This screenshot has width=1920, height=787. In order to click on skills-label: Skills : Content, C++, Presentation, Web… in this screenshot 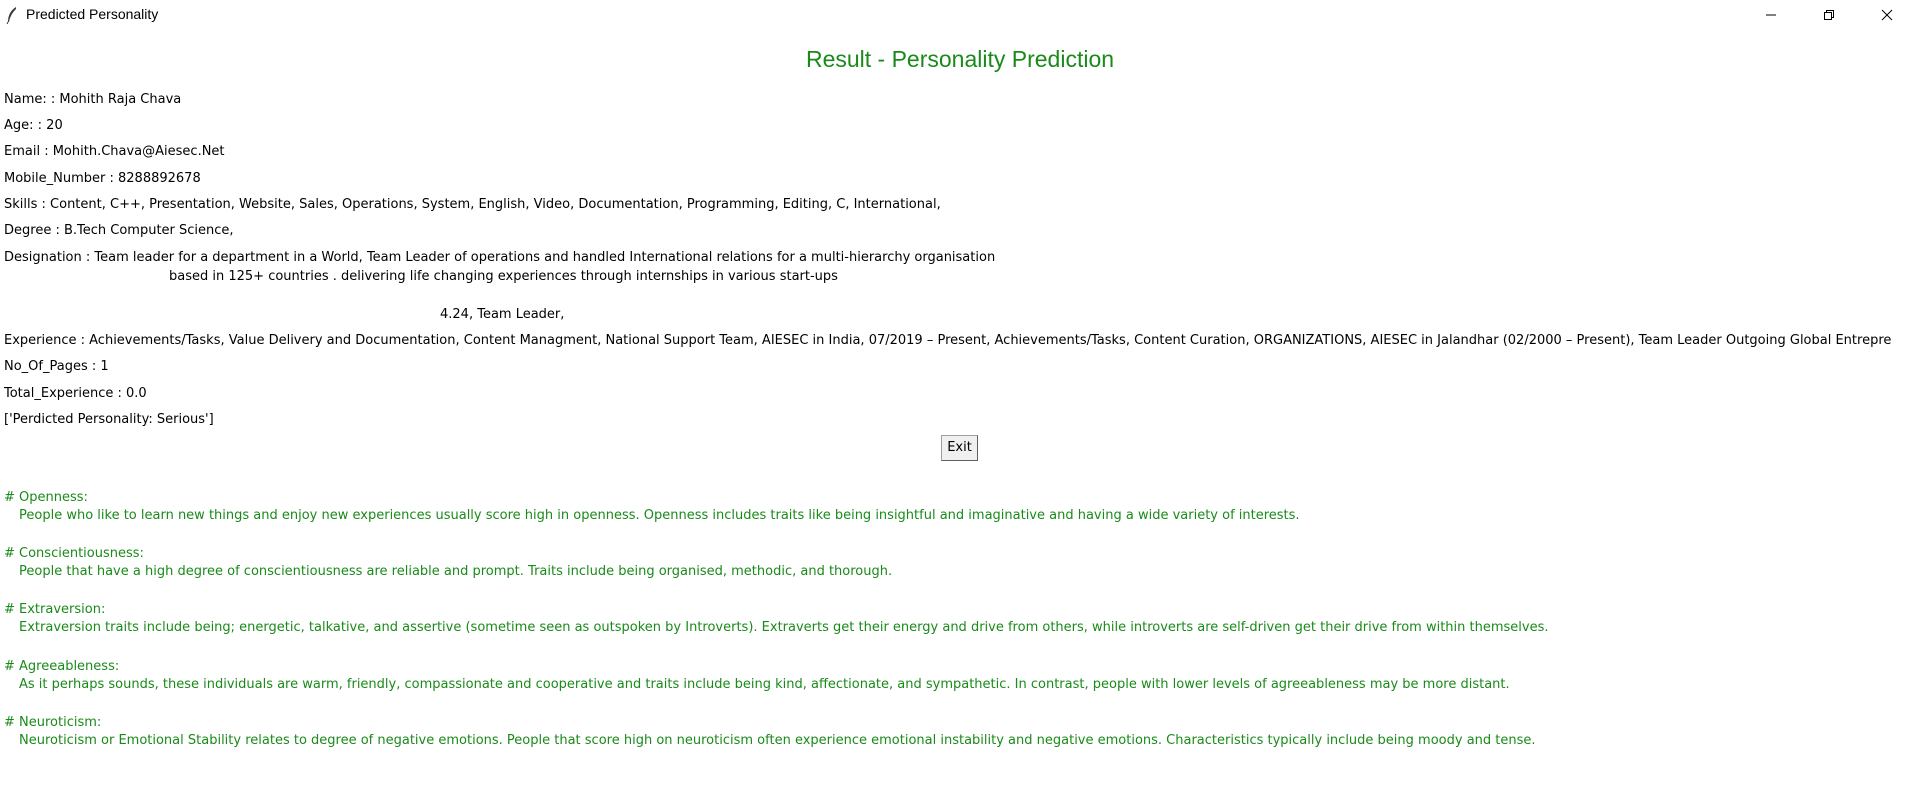, I will do `click(472, 204)`.